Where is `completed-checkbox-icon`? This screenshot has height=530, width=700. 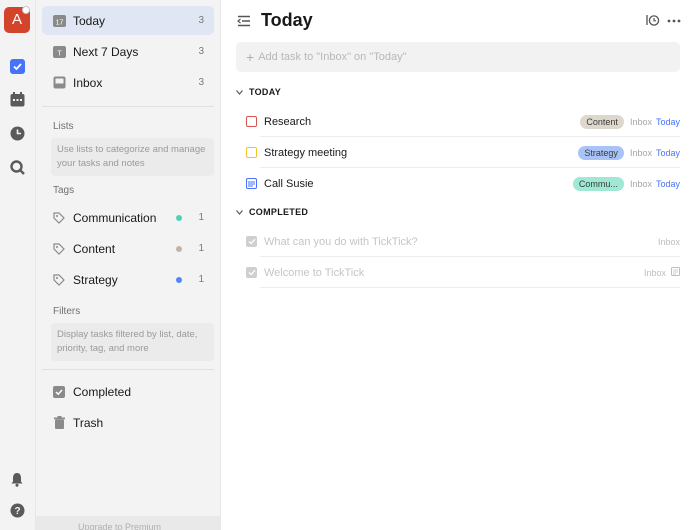
completed-checkbox-icon is located at coordinates (59, 392).